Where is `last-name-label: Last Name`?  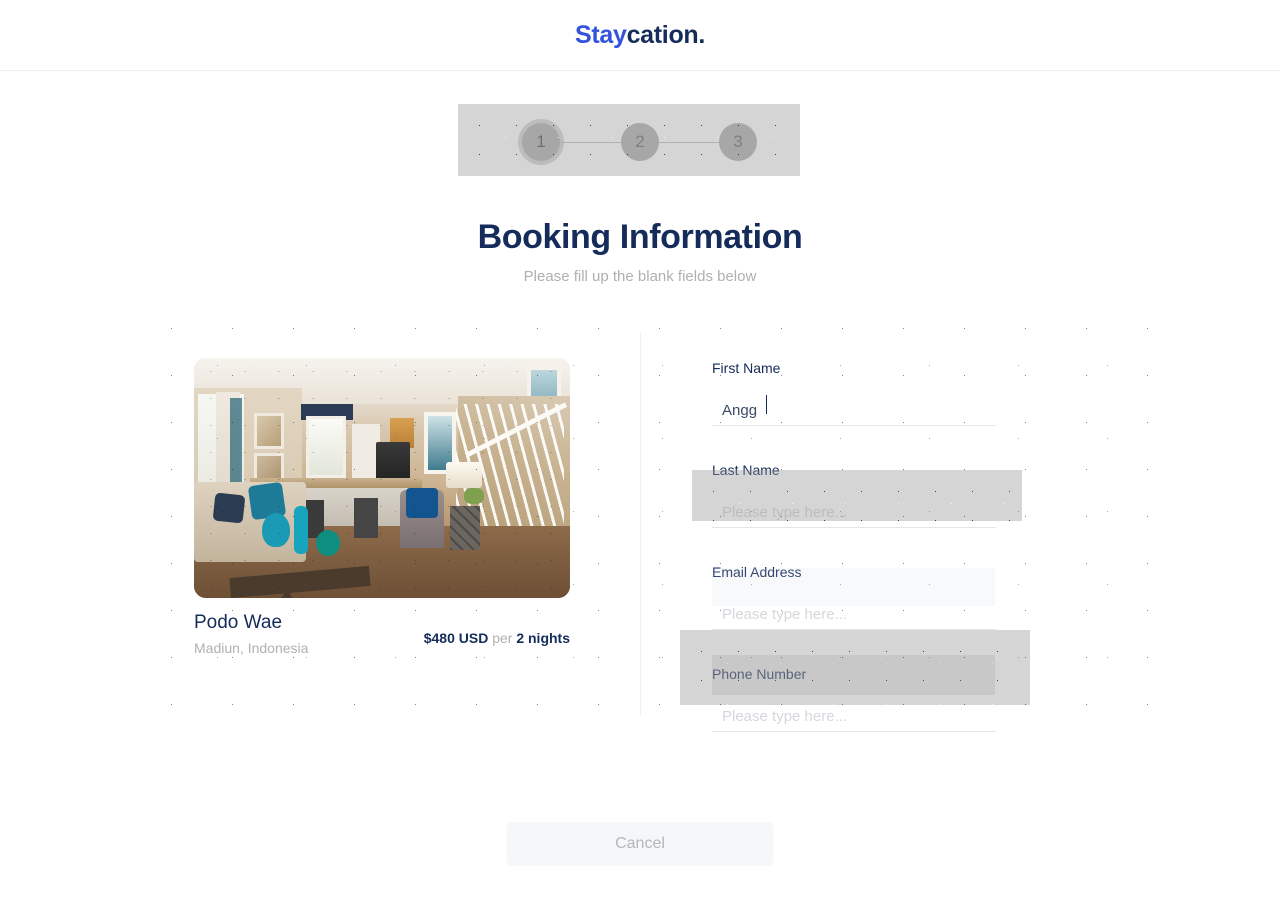 last-name-label: Last Name is located at coordinates (746, 470).